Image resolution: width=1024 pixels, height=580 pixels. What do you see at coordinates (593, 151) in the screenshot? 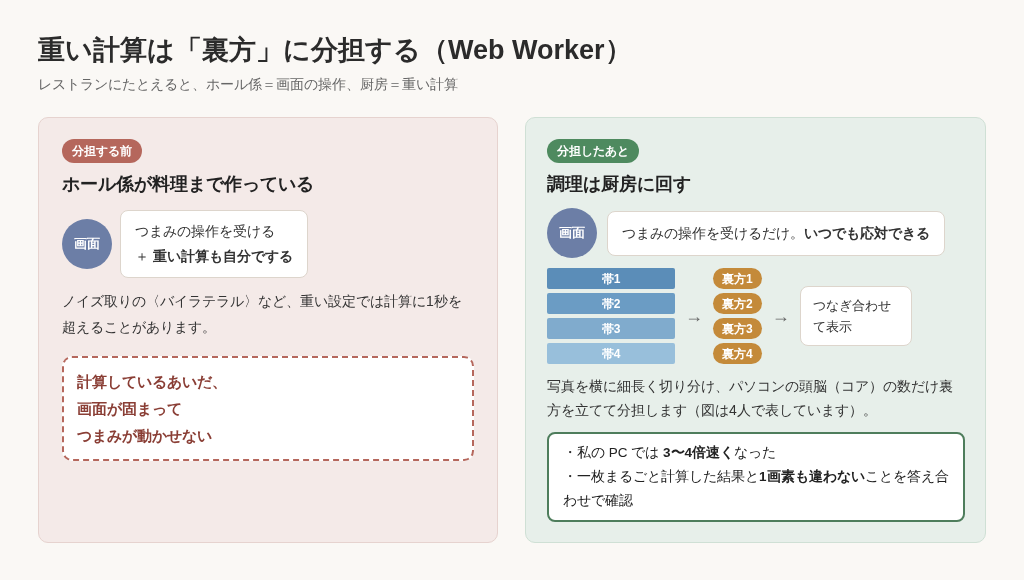
I see `badge: 分担したあと` at bounding box center [593, 151].